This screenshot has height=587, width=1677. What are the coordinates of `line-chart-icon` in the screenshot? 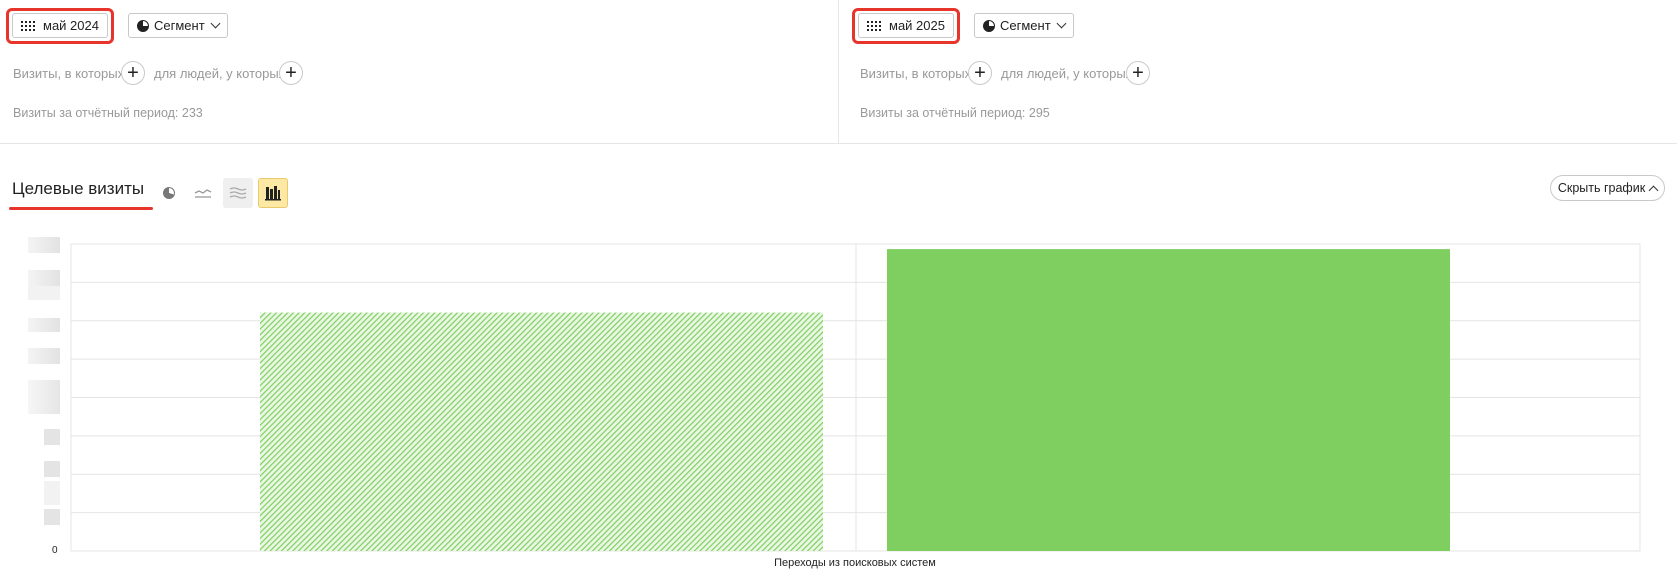 It's located at (203, 193).